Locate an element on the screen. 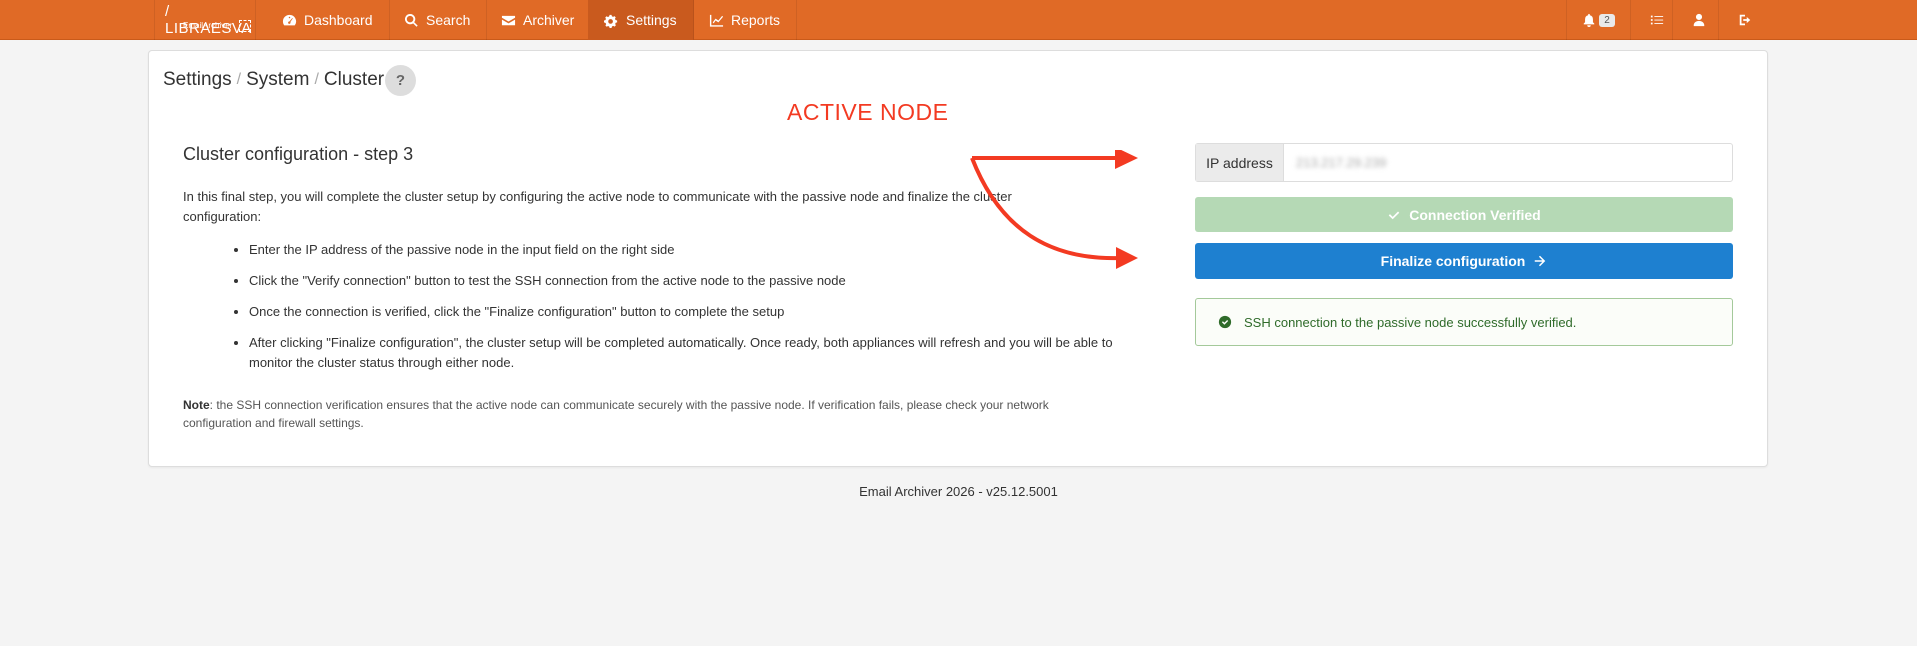 Image resolution: width=1917 pixels, height=646 pixels. user-icon is located at coordinates (1698, 20).